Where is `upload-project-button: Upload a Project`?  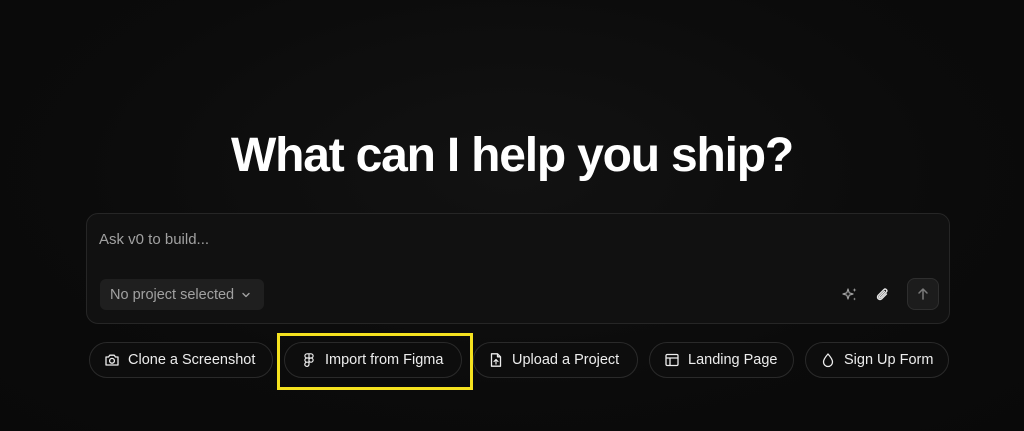
upload-project-button: Upload a Project is located at coordinates (555, 360).